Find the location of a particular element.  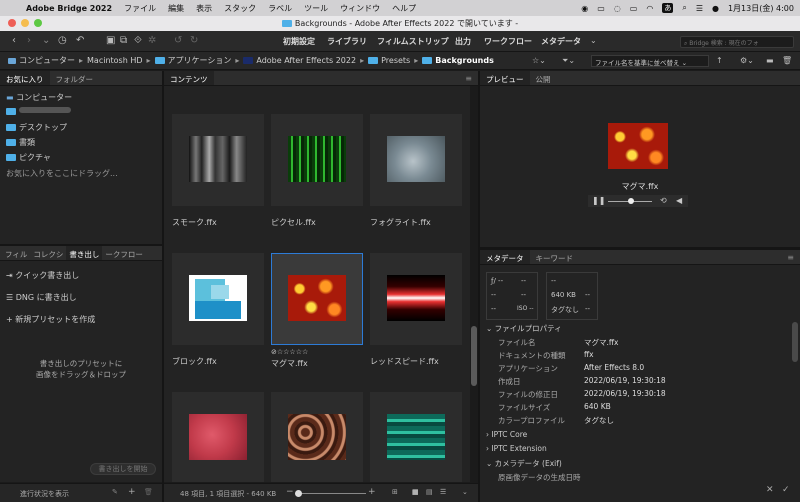

start-export-button: 書き出しを開始 is located at coordinates (123, 469).